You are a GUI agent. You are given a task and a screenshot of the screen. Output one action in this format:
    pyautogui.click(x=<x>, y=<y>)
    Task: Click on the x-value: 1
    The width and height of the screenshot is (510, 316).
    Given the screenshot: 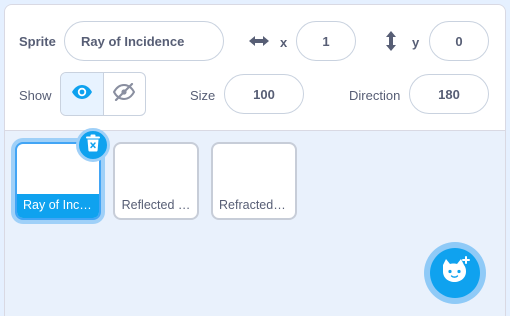 What is the action you would take?
    pyautogui.click(x=326, y=41)
    